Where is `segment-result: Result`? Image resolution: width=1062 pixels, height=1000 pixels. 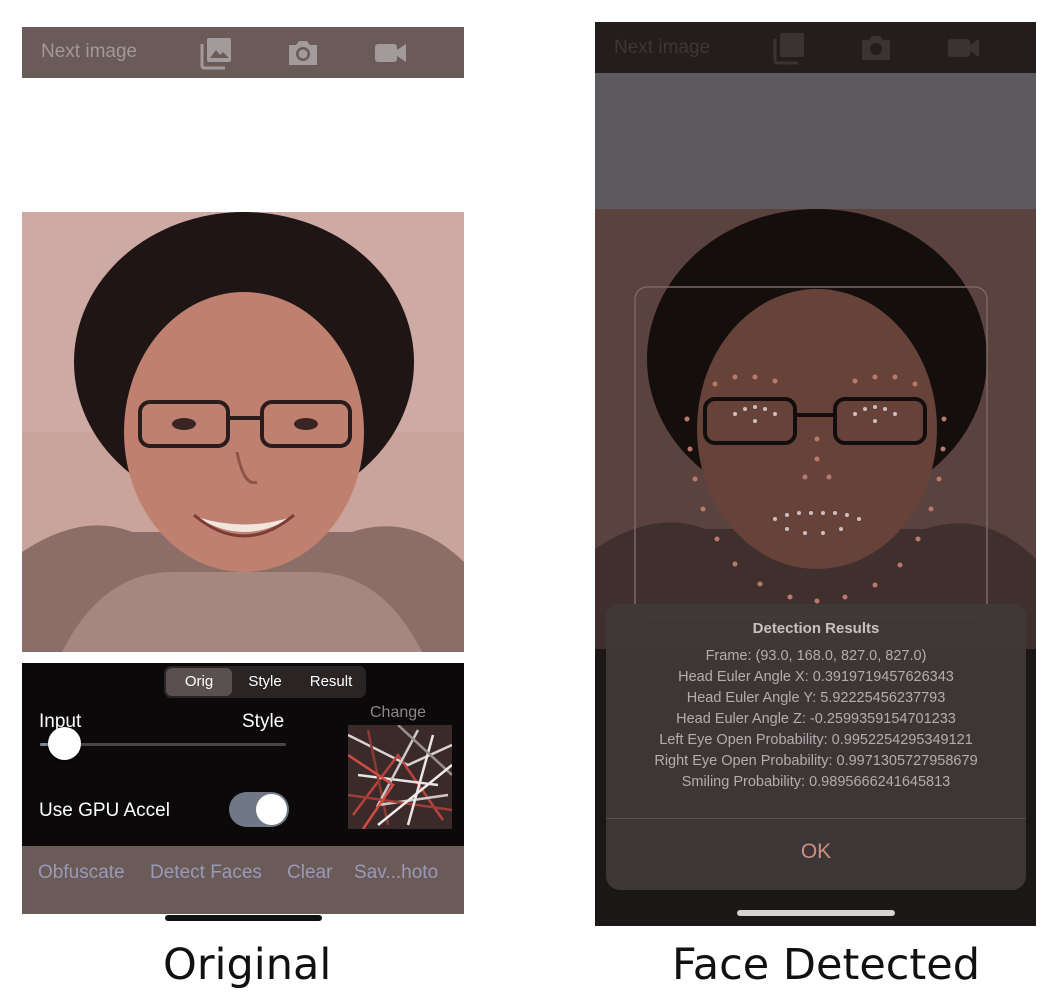 segment-result: Result is located at coordinates (331, 682).